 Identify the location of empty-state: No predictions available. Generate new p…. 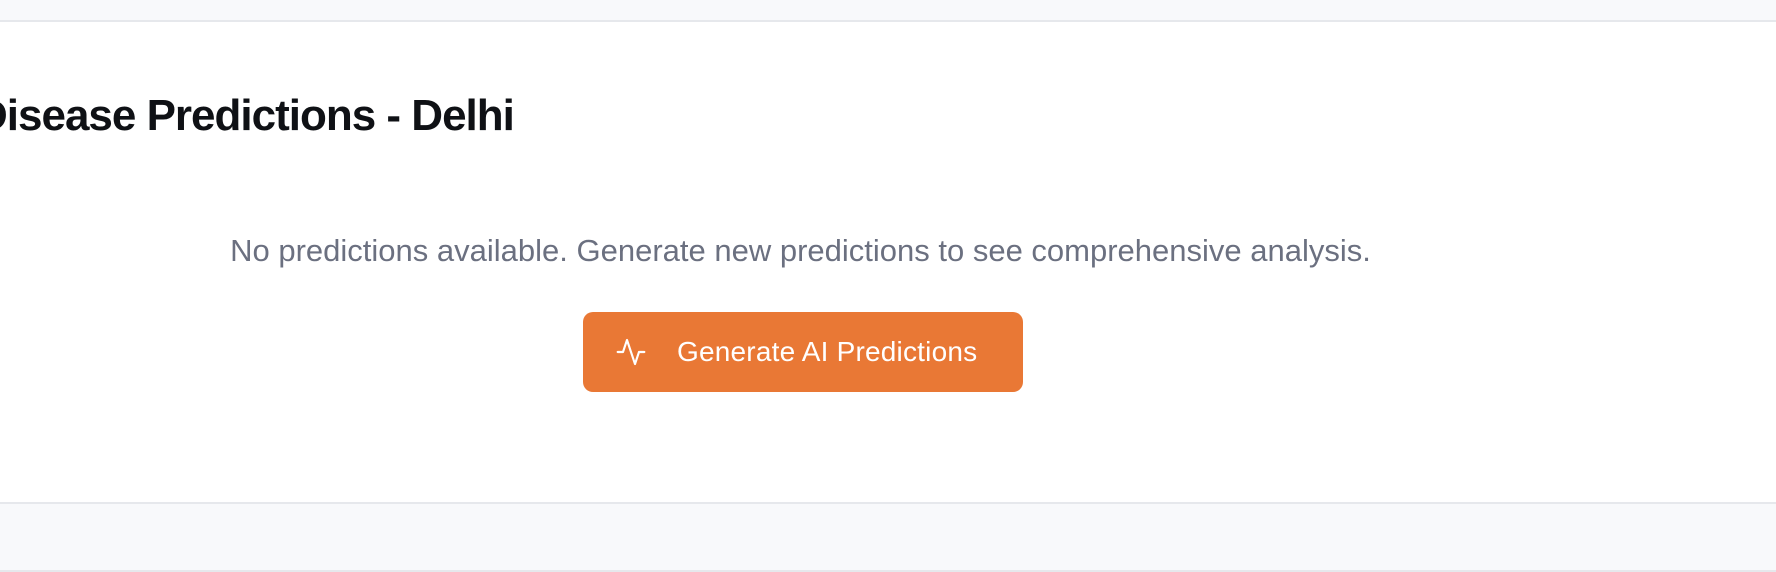
(812, 251).